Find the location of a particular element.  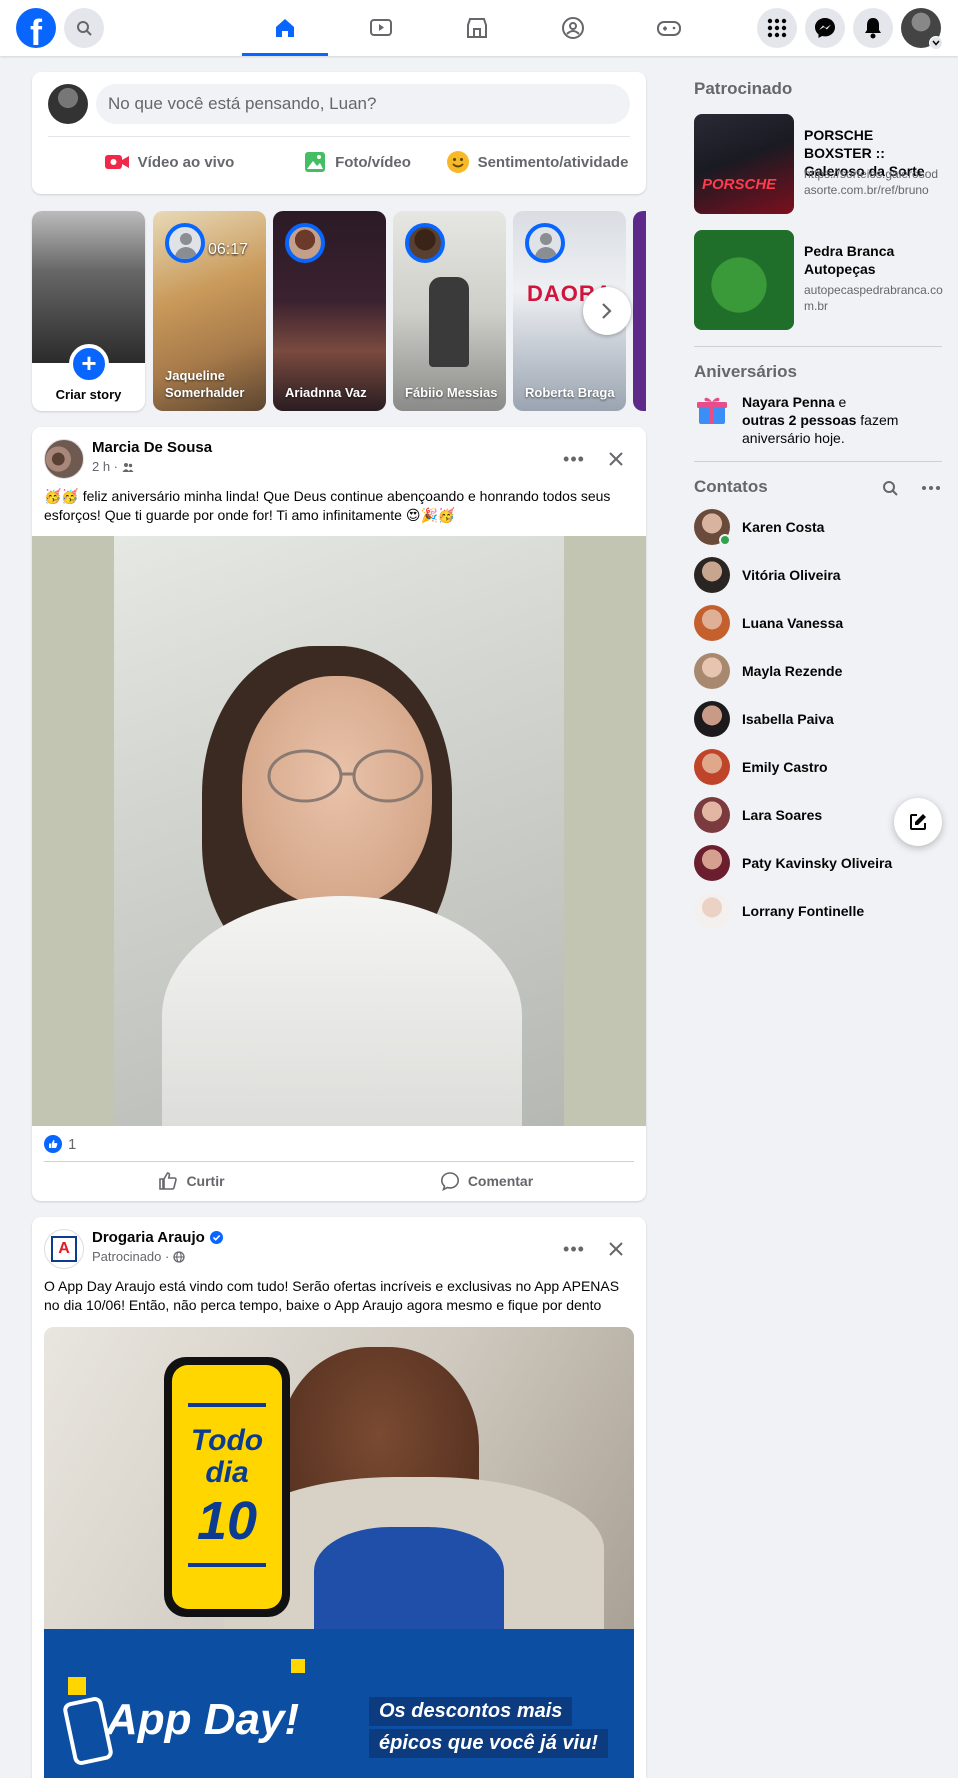

ad-url: autopecaspedrabranca.com.br is located at coordinates (873, 298).